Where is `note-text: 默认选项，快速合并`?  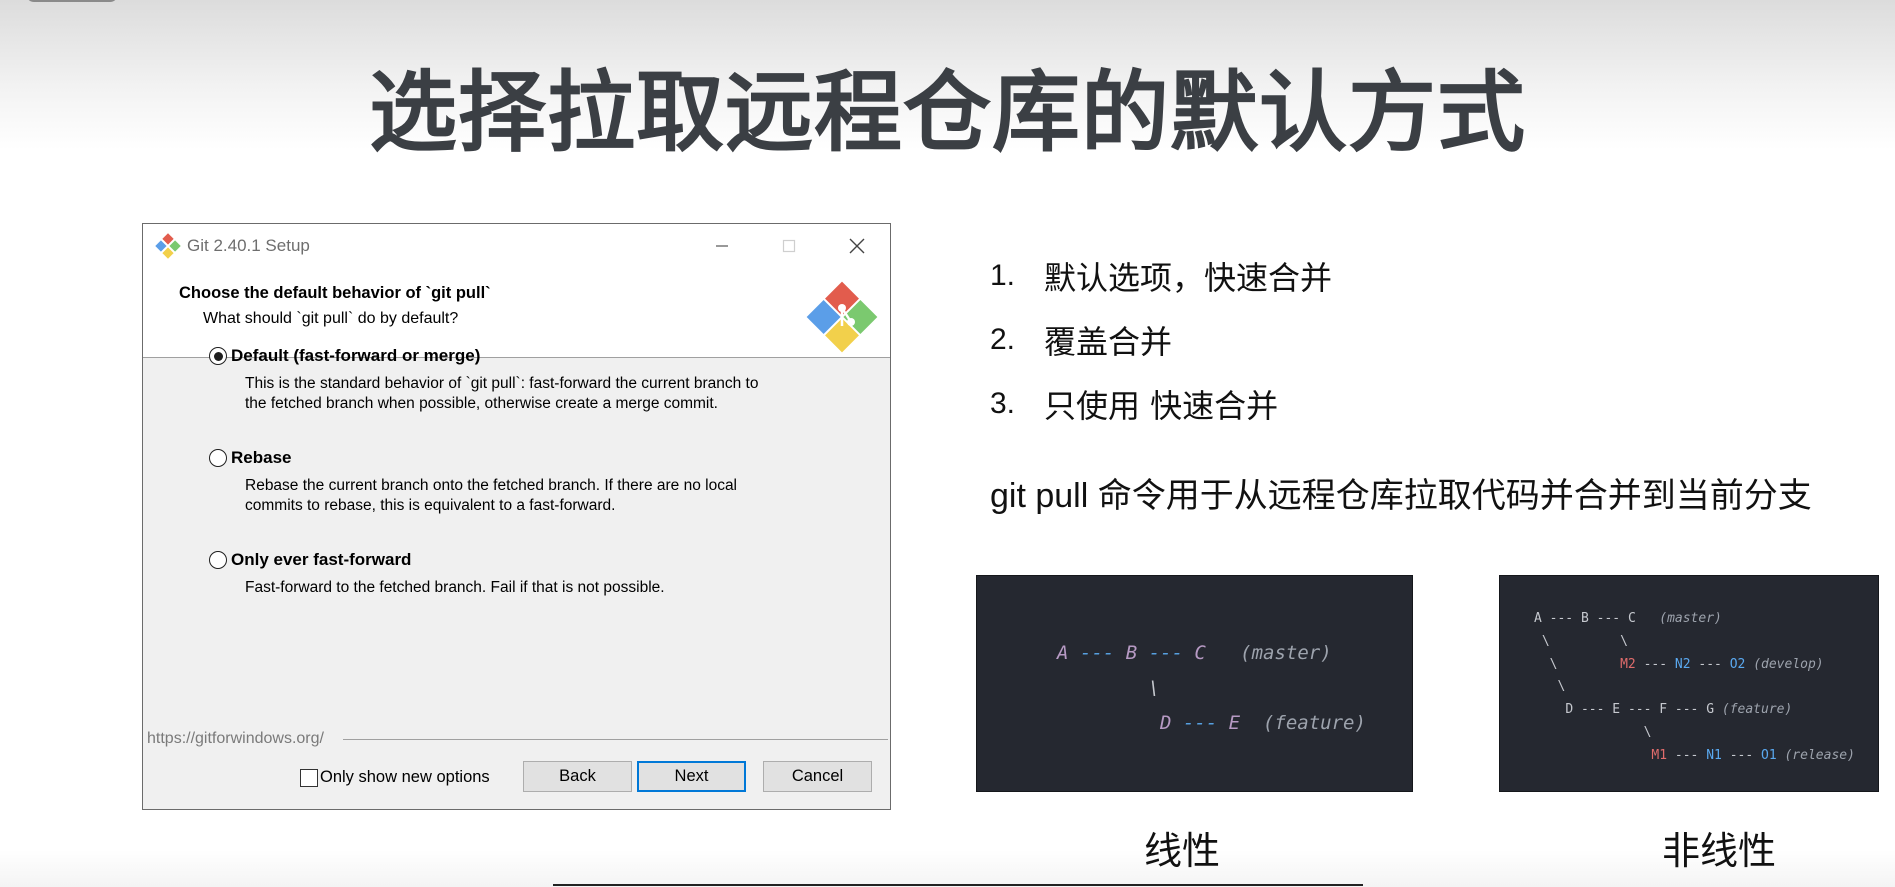 note-text: 默认选项，快速合并 is located at coordinates (1188, 278).